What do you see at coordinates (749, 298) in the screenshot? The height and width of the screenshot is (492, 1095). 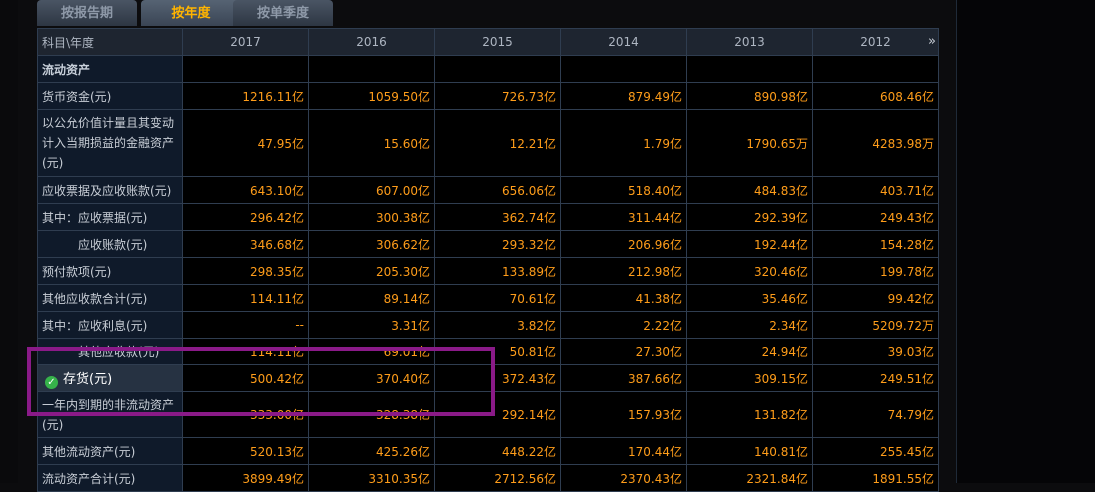 I see `value-cell: 35.46亿` at bounding box center [749, 298].